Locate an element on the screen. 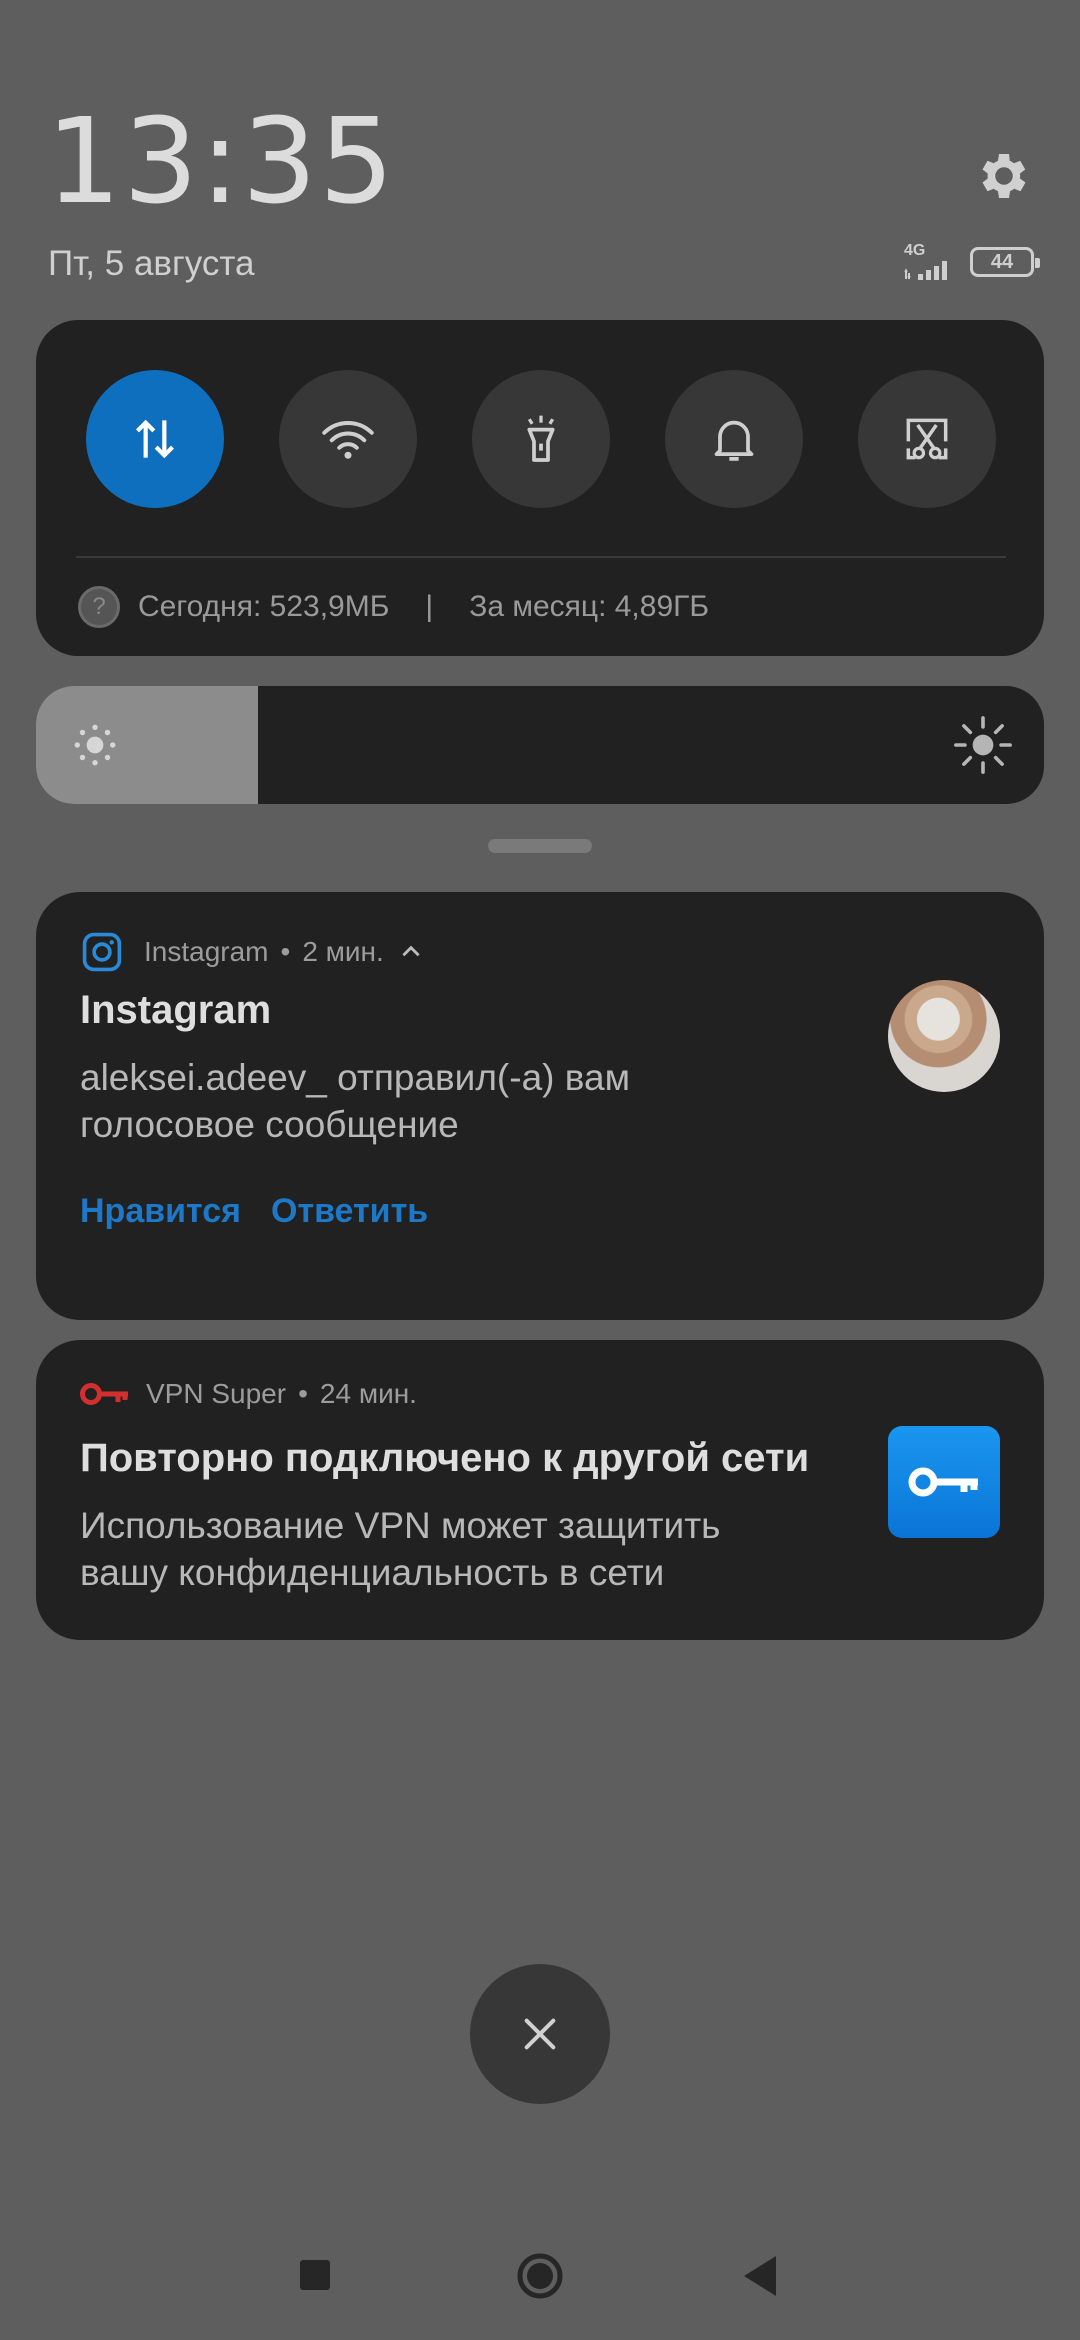  chevron-up-icon is located at coordinates (411, 952).